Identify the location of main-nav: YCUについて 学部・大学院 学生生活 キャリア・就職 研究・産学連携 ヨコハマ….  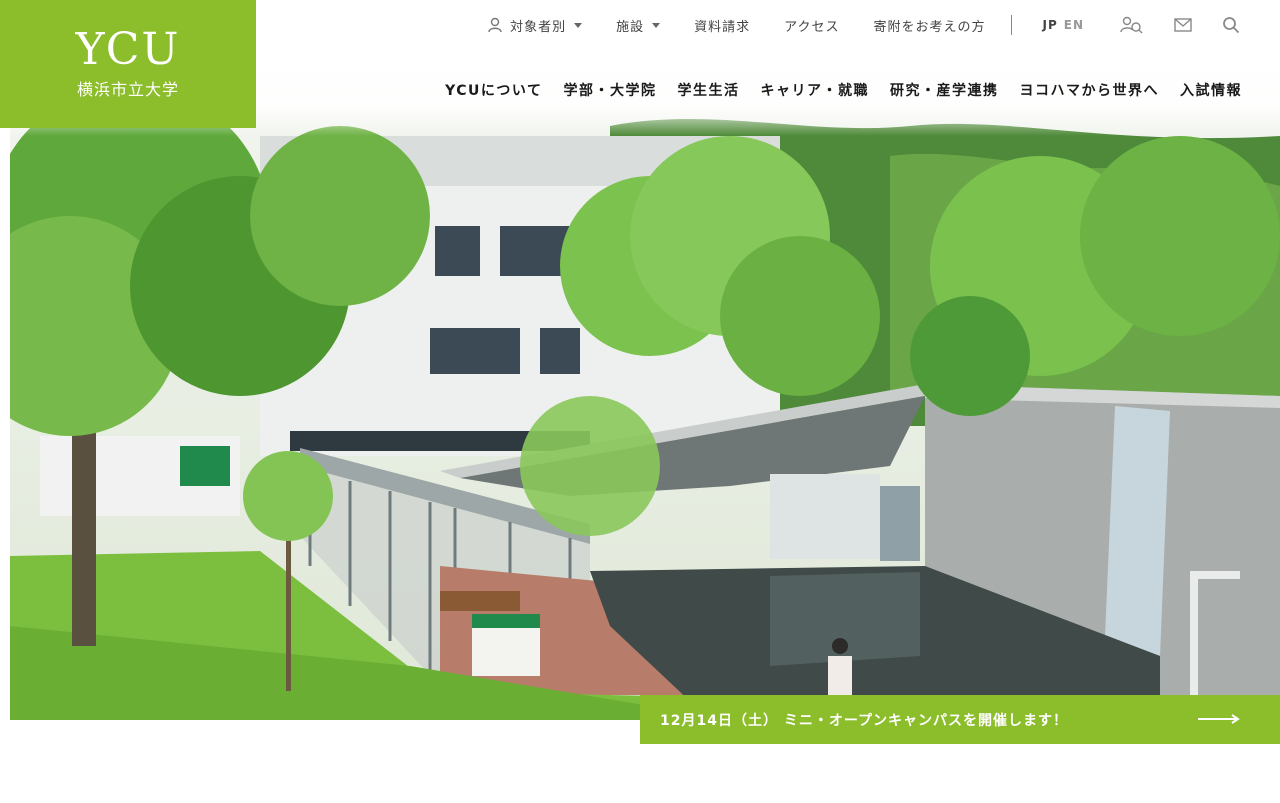
(843, 90).